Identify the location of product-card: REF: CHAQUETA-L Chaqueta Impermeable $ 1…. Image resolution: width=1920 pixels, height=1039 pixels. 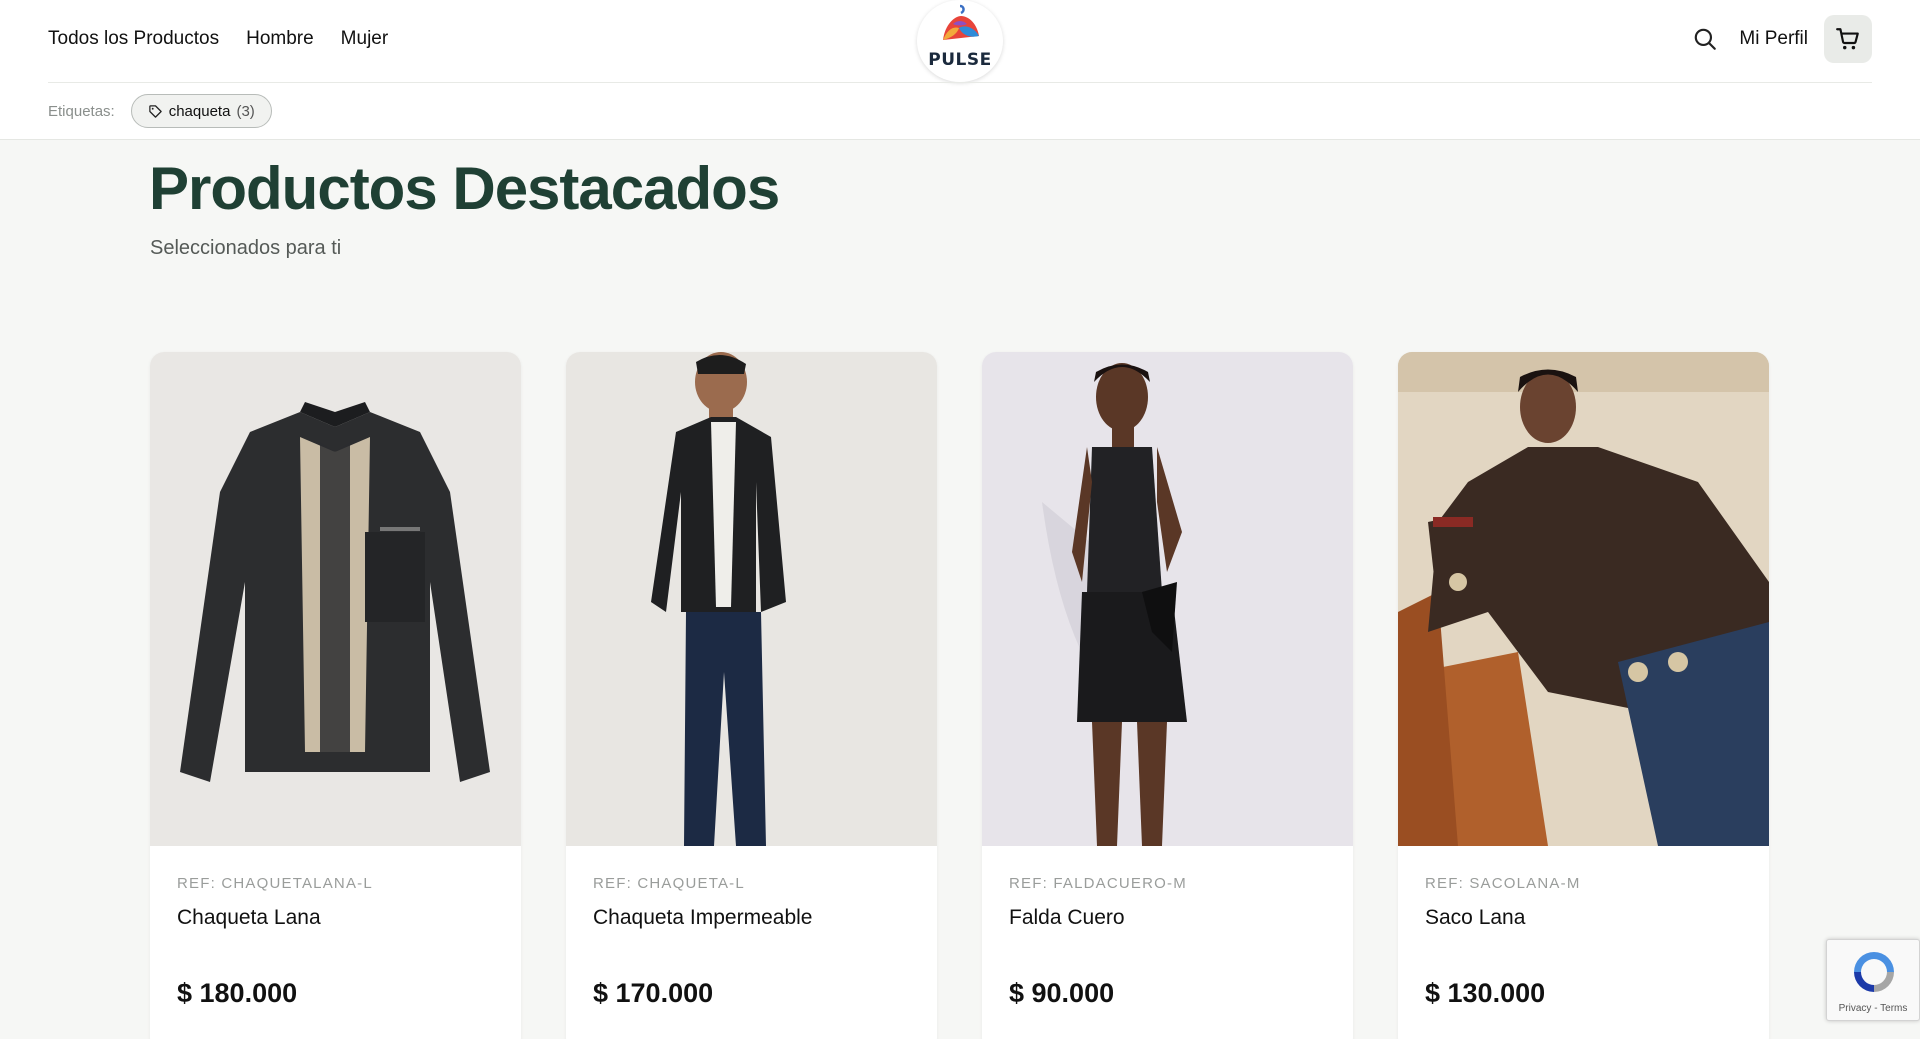
(751, 695).